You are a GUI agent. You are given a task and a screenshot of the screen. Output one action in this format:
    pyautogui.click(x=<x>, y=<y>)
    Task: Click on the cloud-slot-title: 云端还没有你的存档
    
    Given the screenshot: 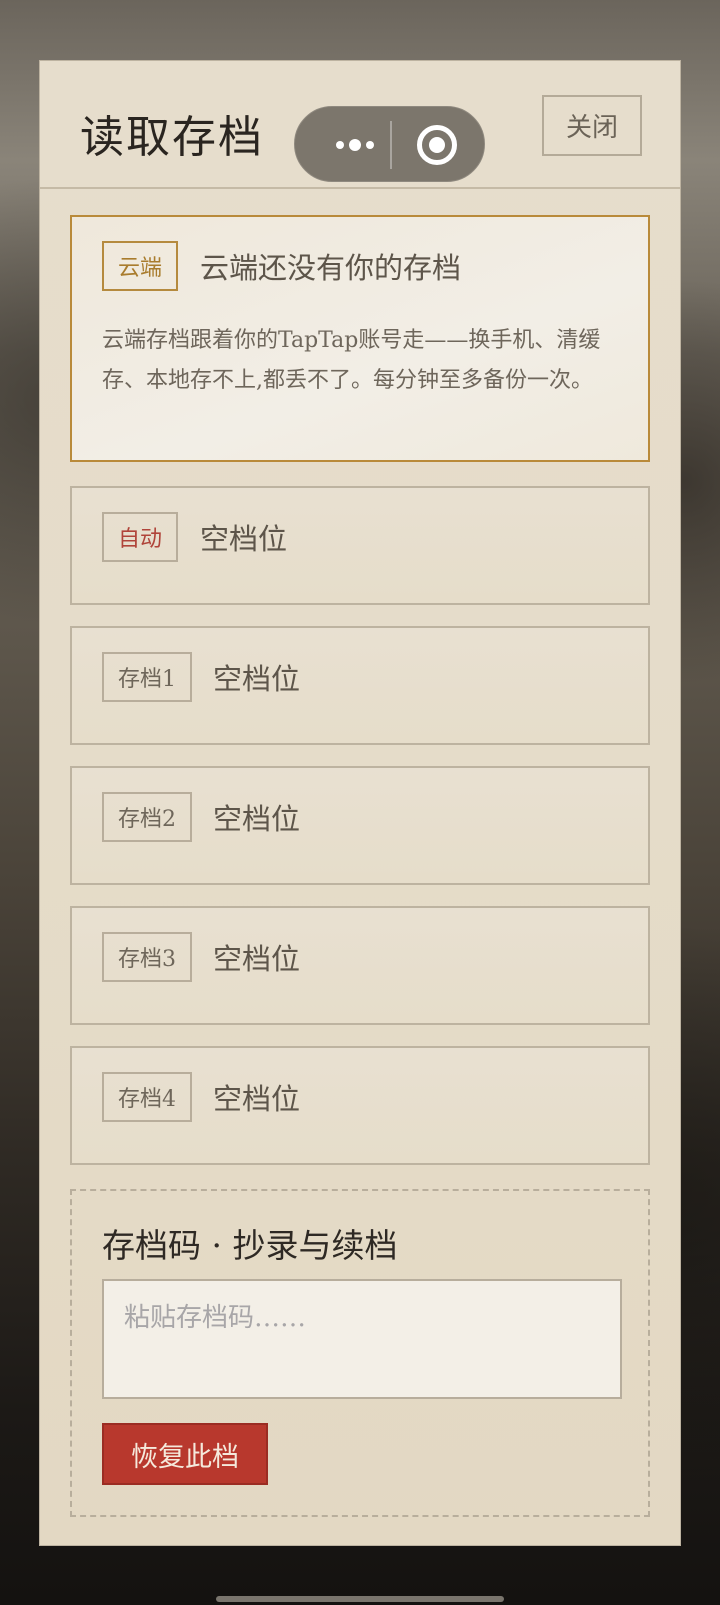 What is the action you would take?
    pyautogui.click(x=331, y=268)
    